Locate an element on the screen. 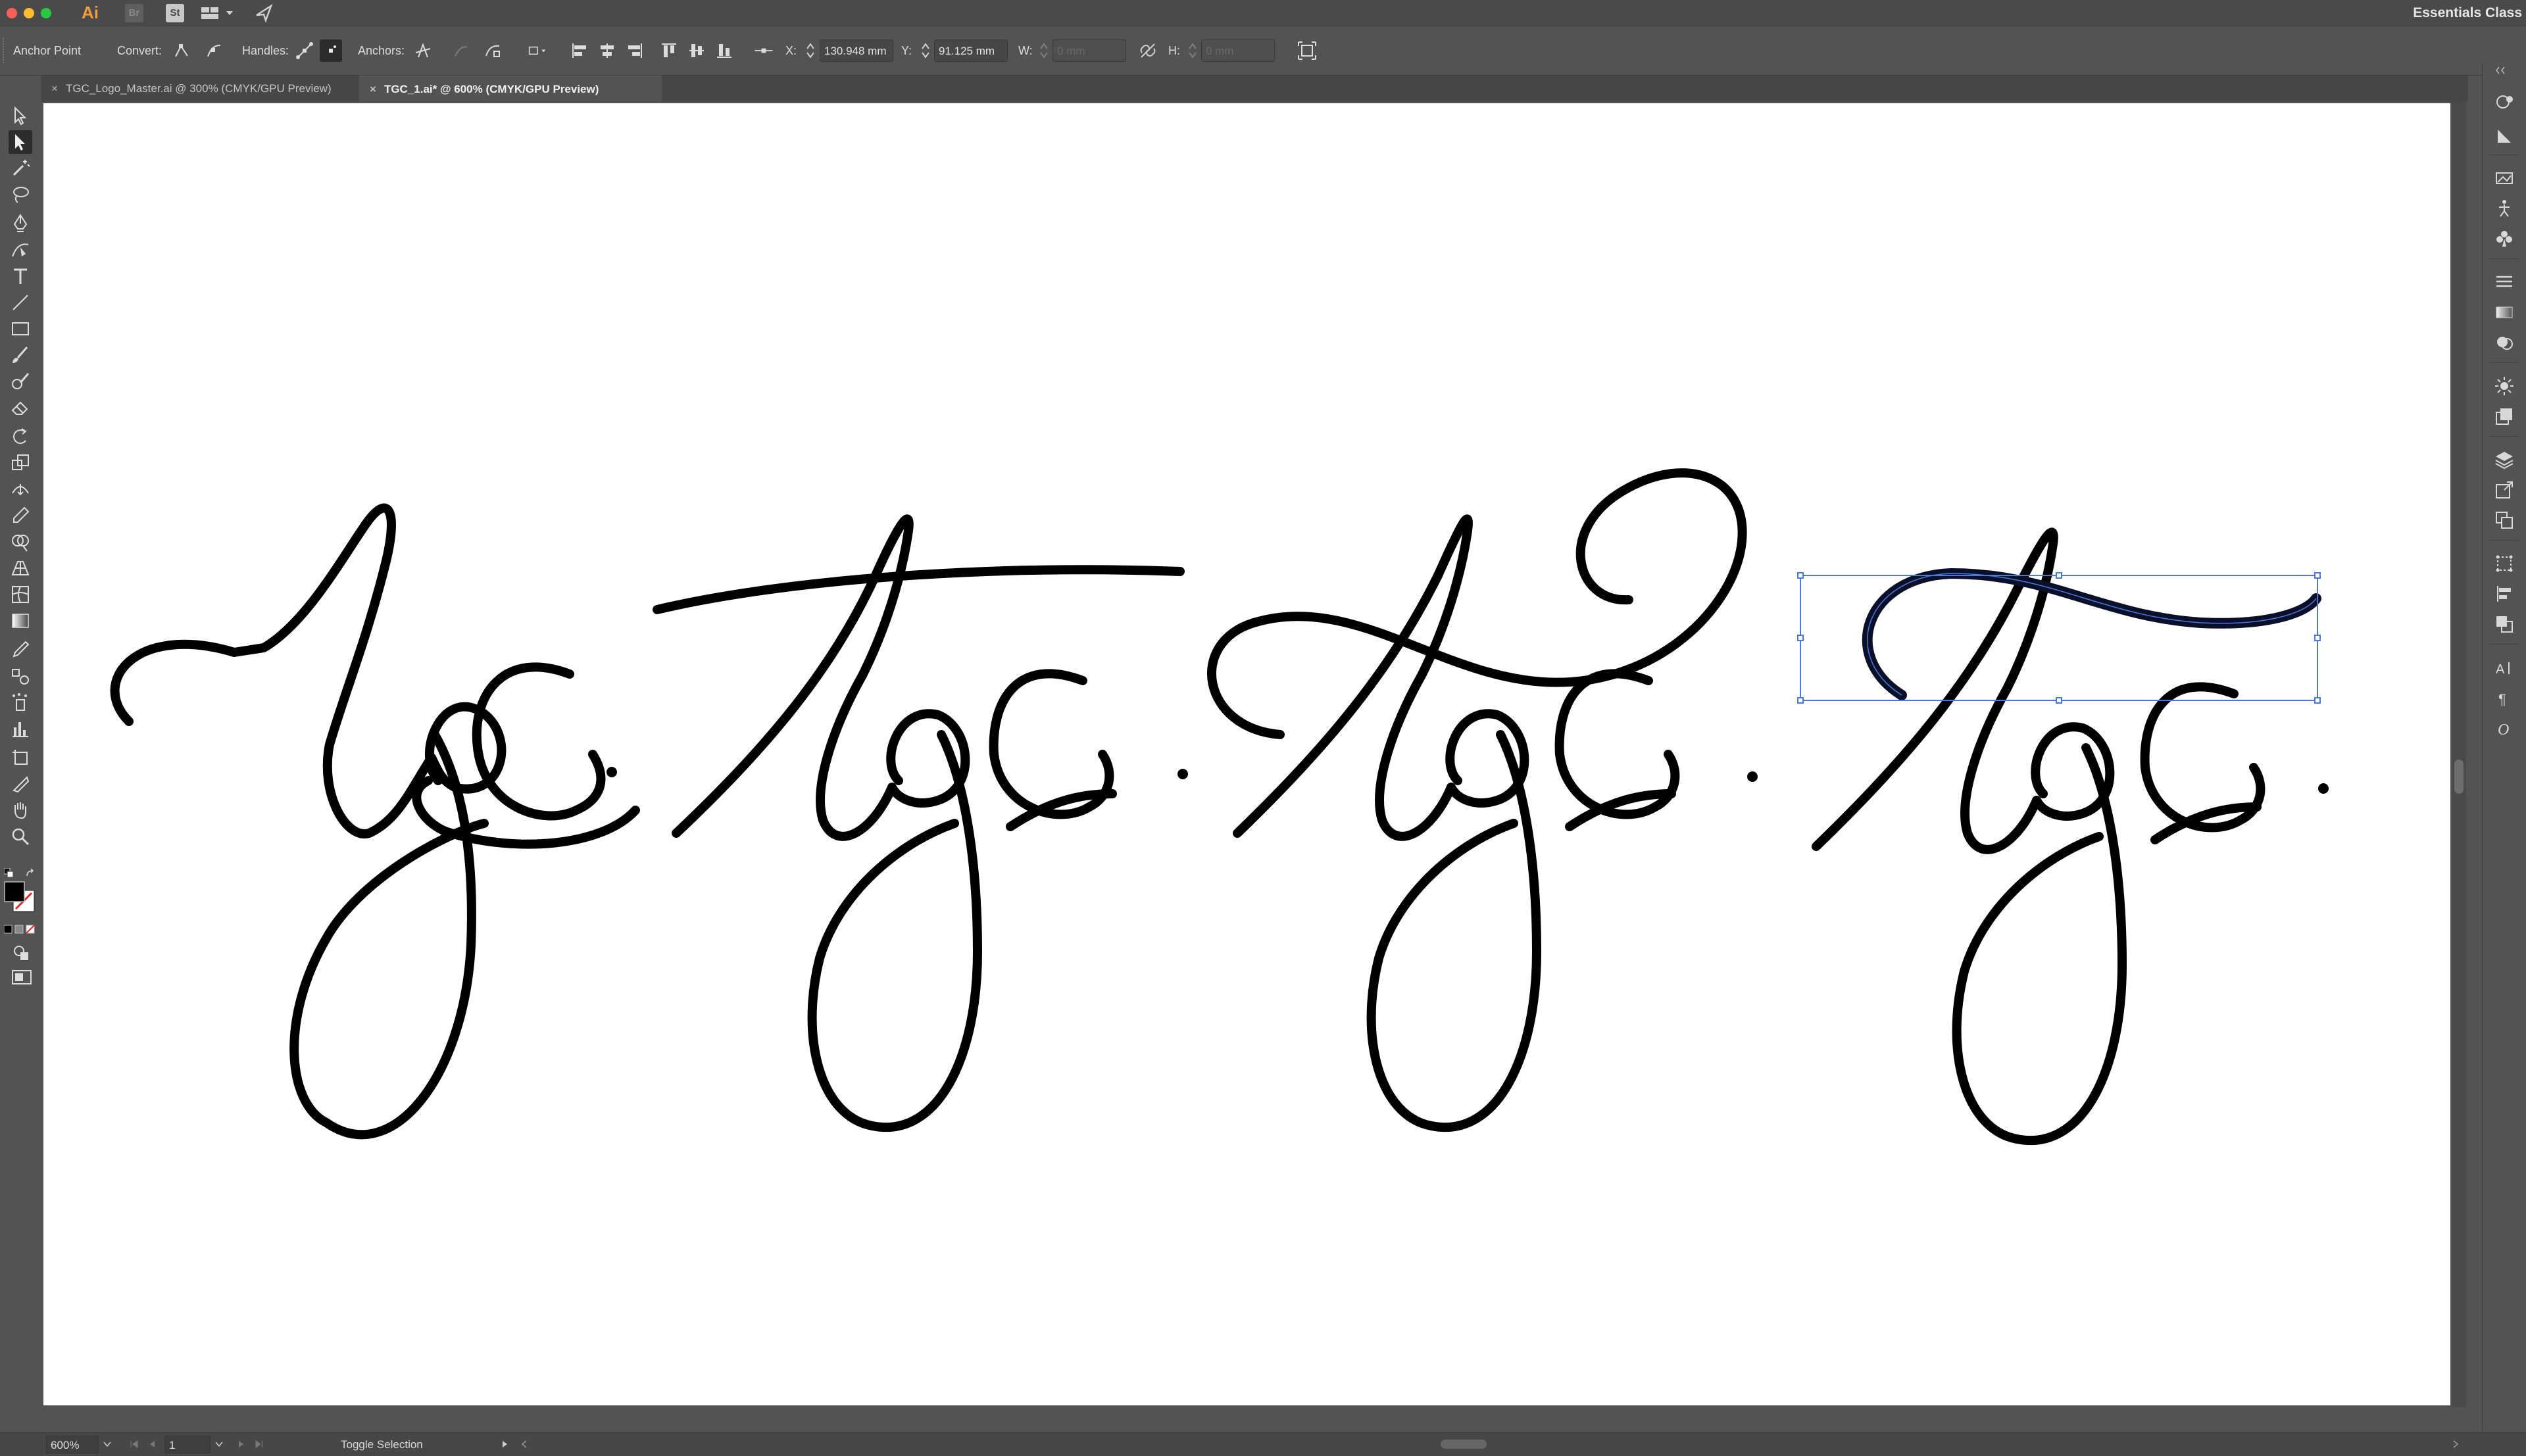 The image size is (2526, 1456). zoom-tool-icon is located at coordinates (20, 836).